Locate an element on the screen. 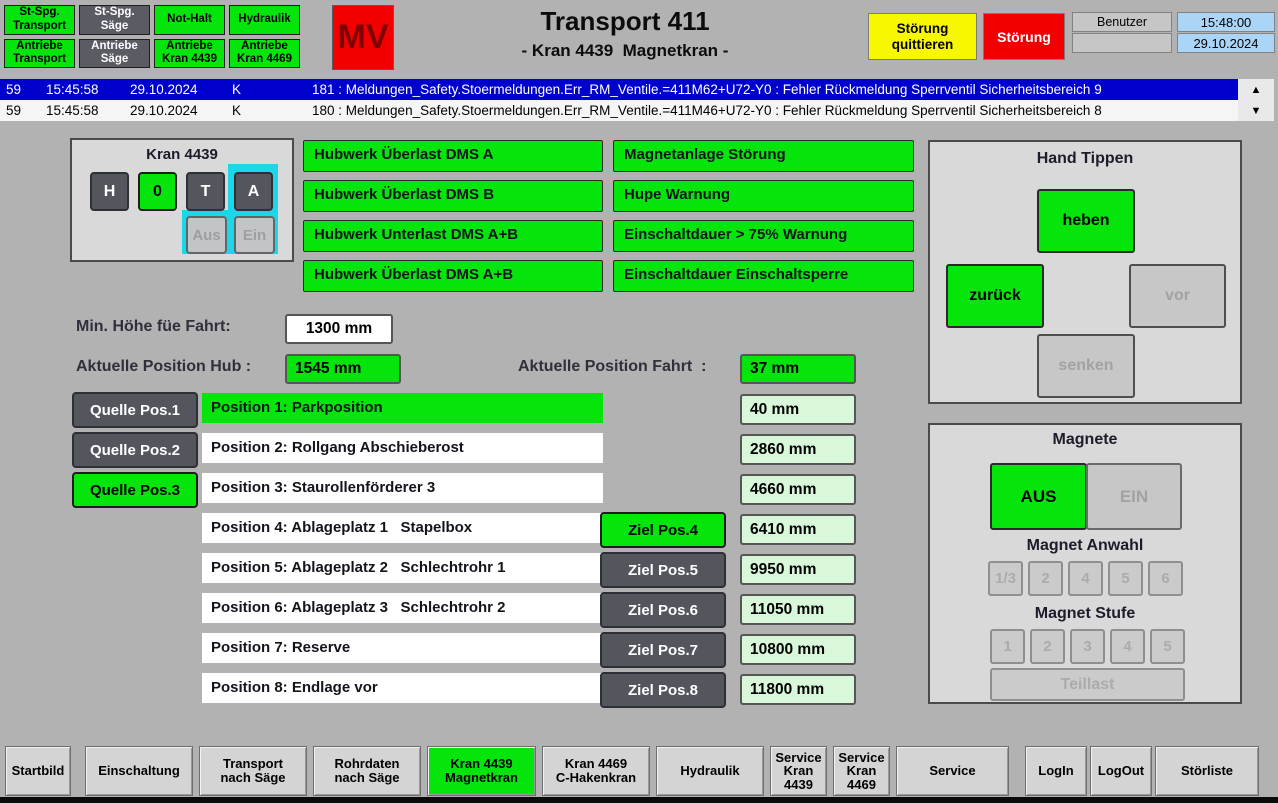  page-subtitle: - Kran 4439 Magnetkran - is located at coordinates (625, 50).